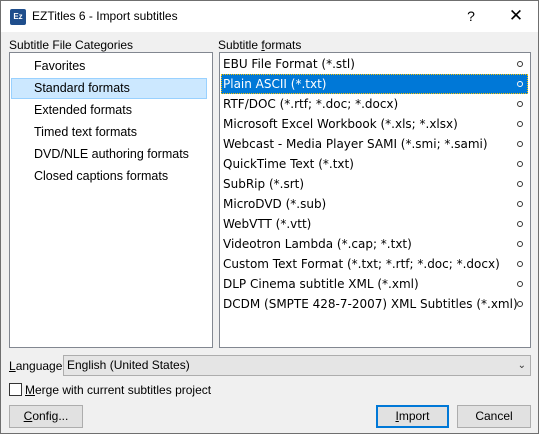  I want to click on formats-label: Subtitle formats, so click(260, 45).